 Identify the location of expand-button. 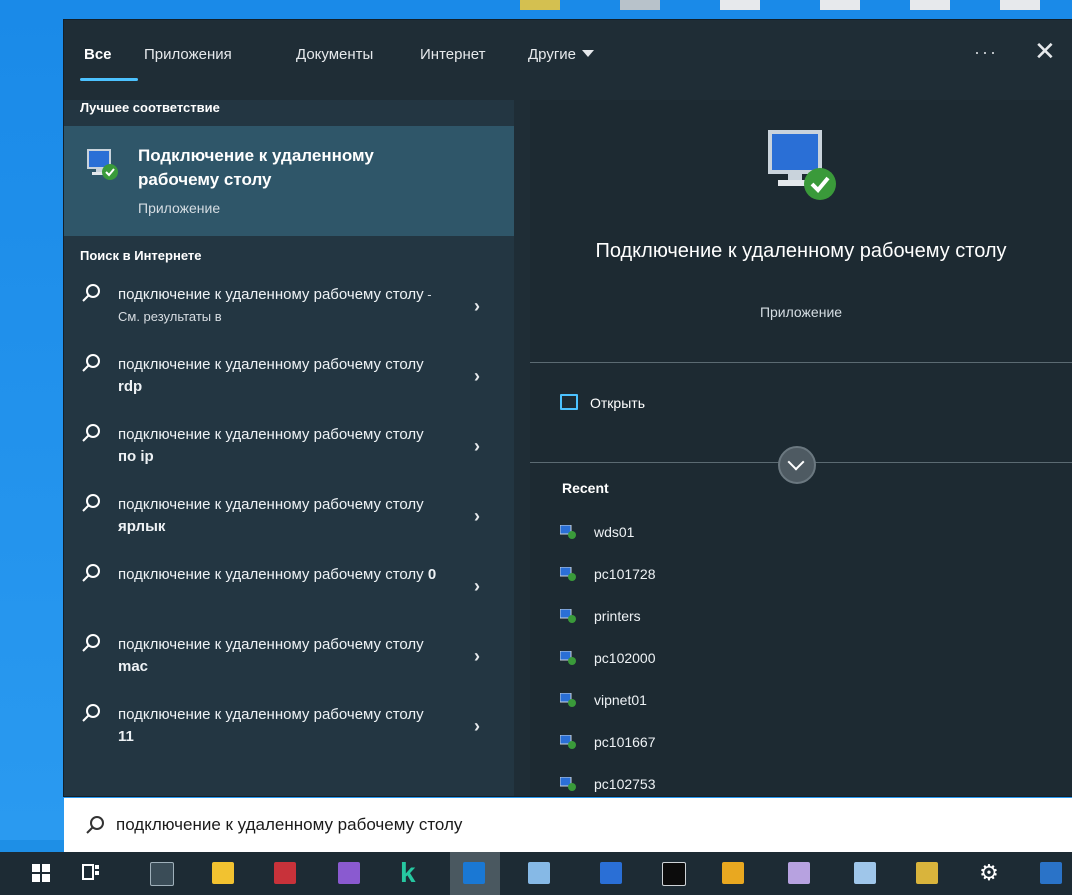
(797, 465).